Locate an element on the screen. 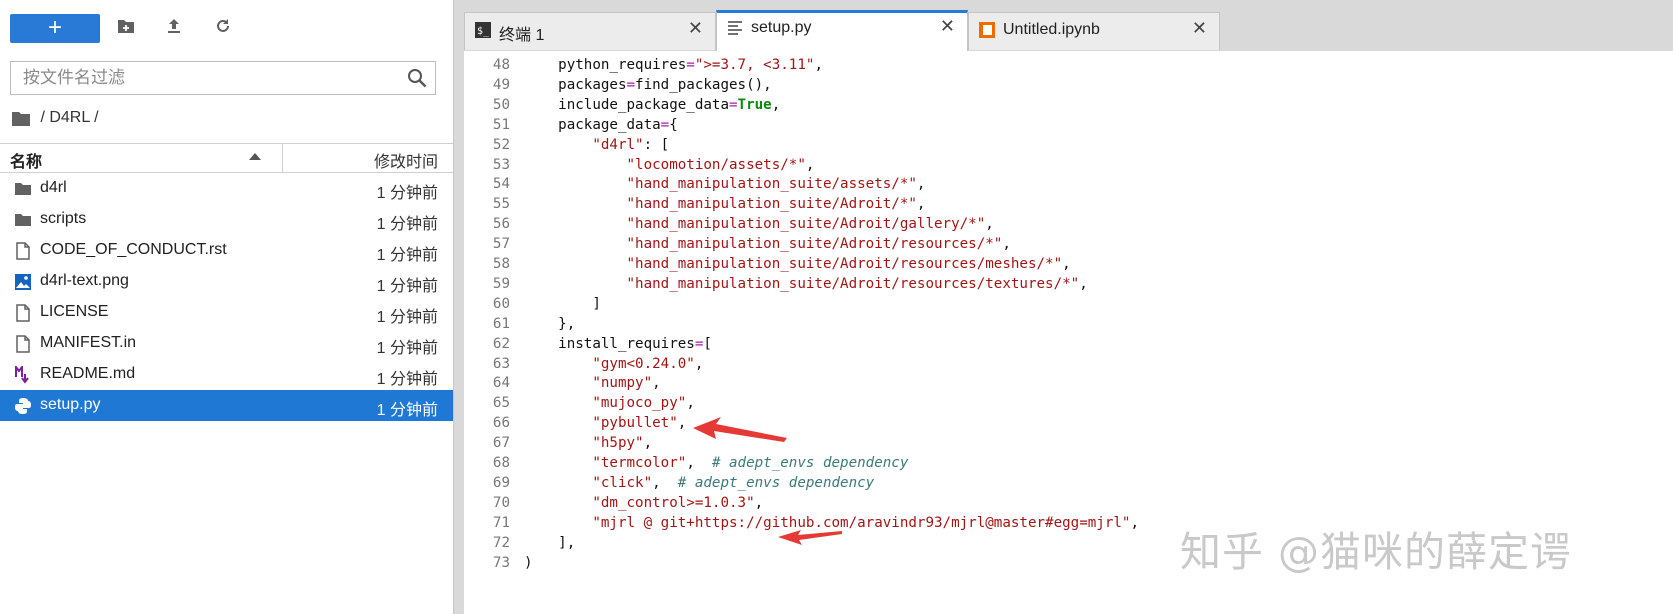 This screenshot has height=614, width=1673. breadcrumb-path: / D4RL / is located at coordinates (69, 117).